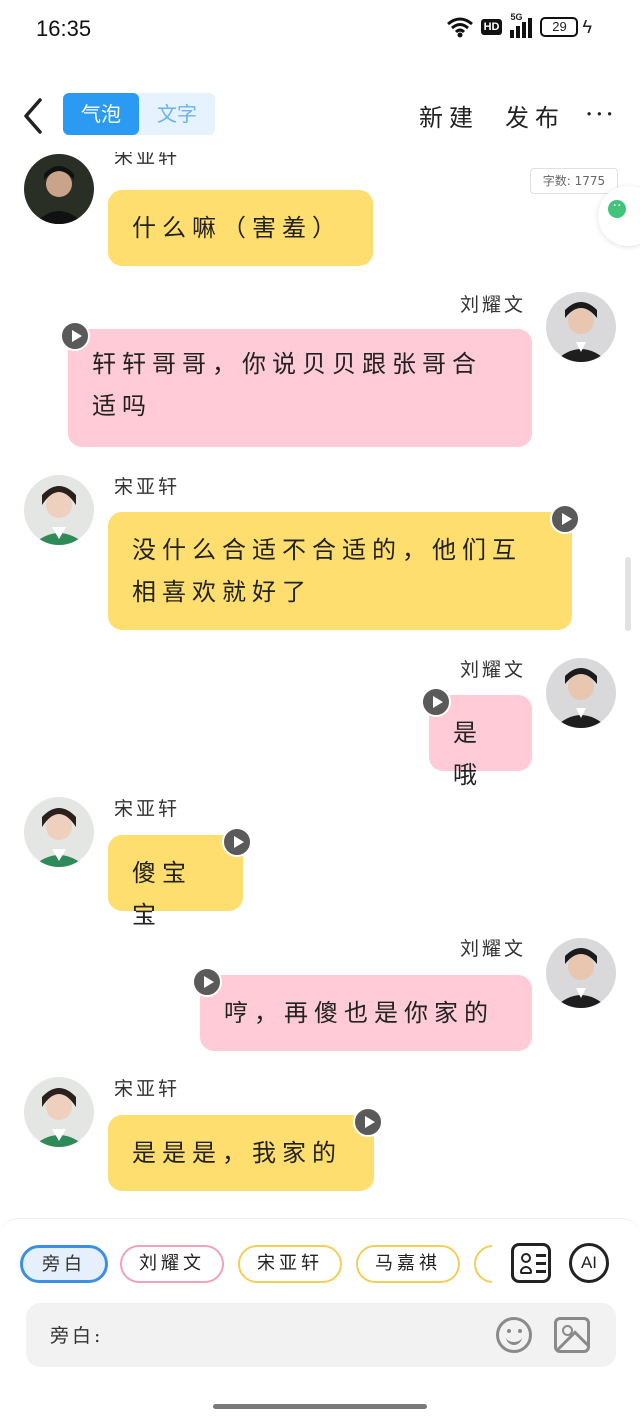  What do you see at coordinates (340, 571) in the screenshot?
I see `message-bubble: 没什么合适不合适的，他们互 相喜欢就好了` at bounding box center [340, 571].